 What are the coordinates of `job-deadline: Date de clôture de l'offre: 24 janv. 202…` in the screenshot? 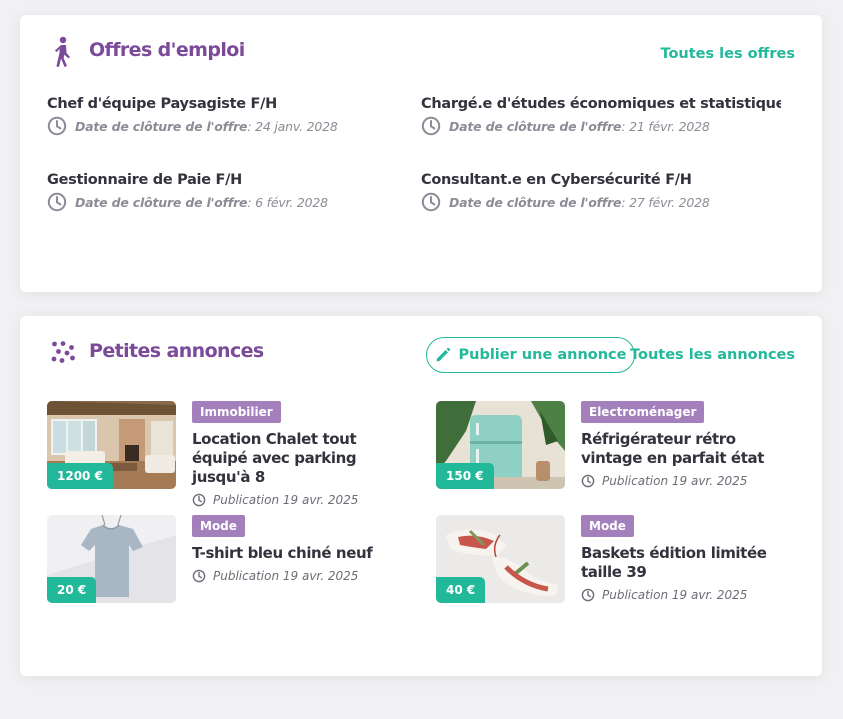 It's located at (227, 126).